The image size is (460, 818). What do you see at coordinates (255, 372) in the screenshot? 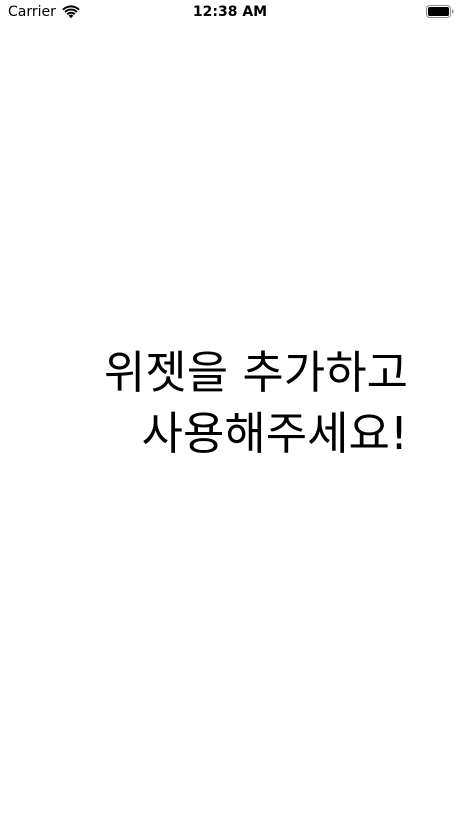
I see `message-line-1: 위젯을 추가하고` at bounding box center [255, 372].